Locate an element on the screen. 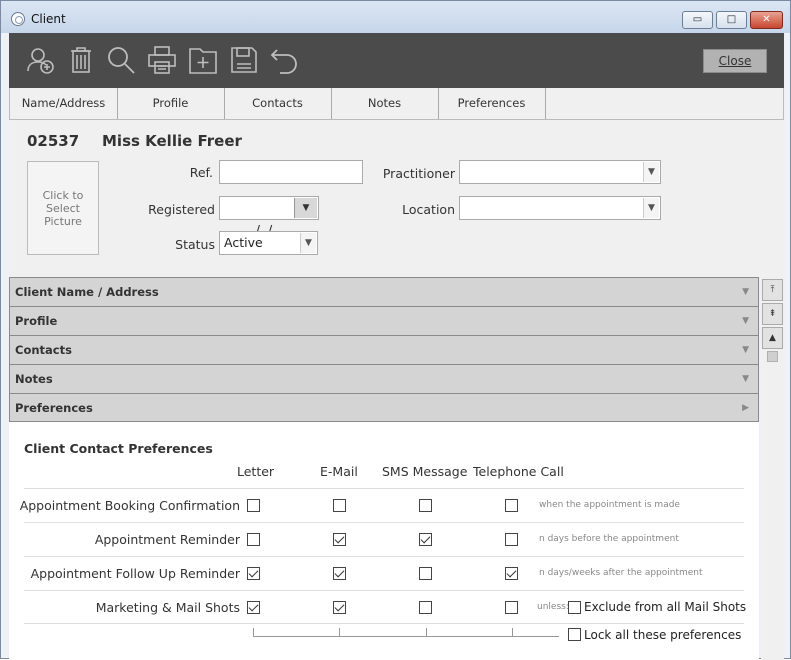 The image size is (791, 660). row-label: Appointment Reminder is located at coordinates (167, 539).